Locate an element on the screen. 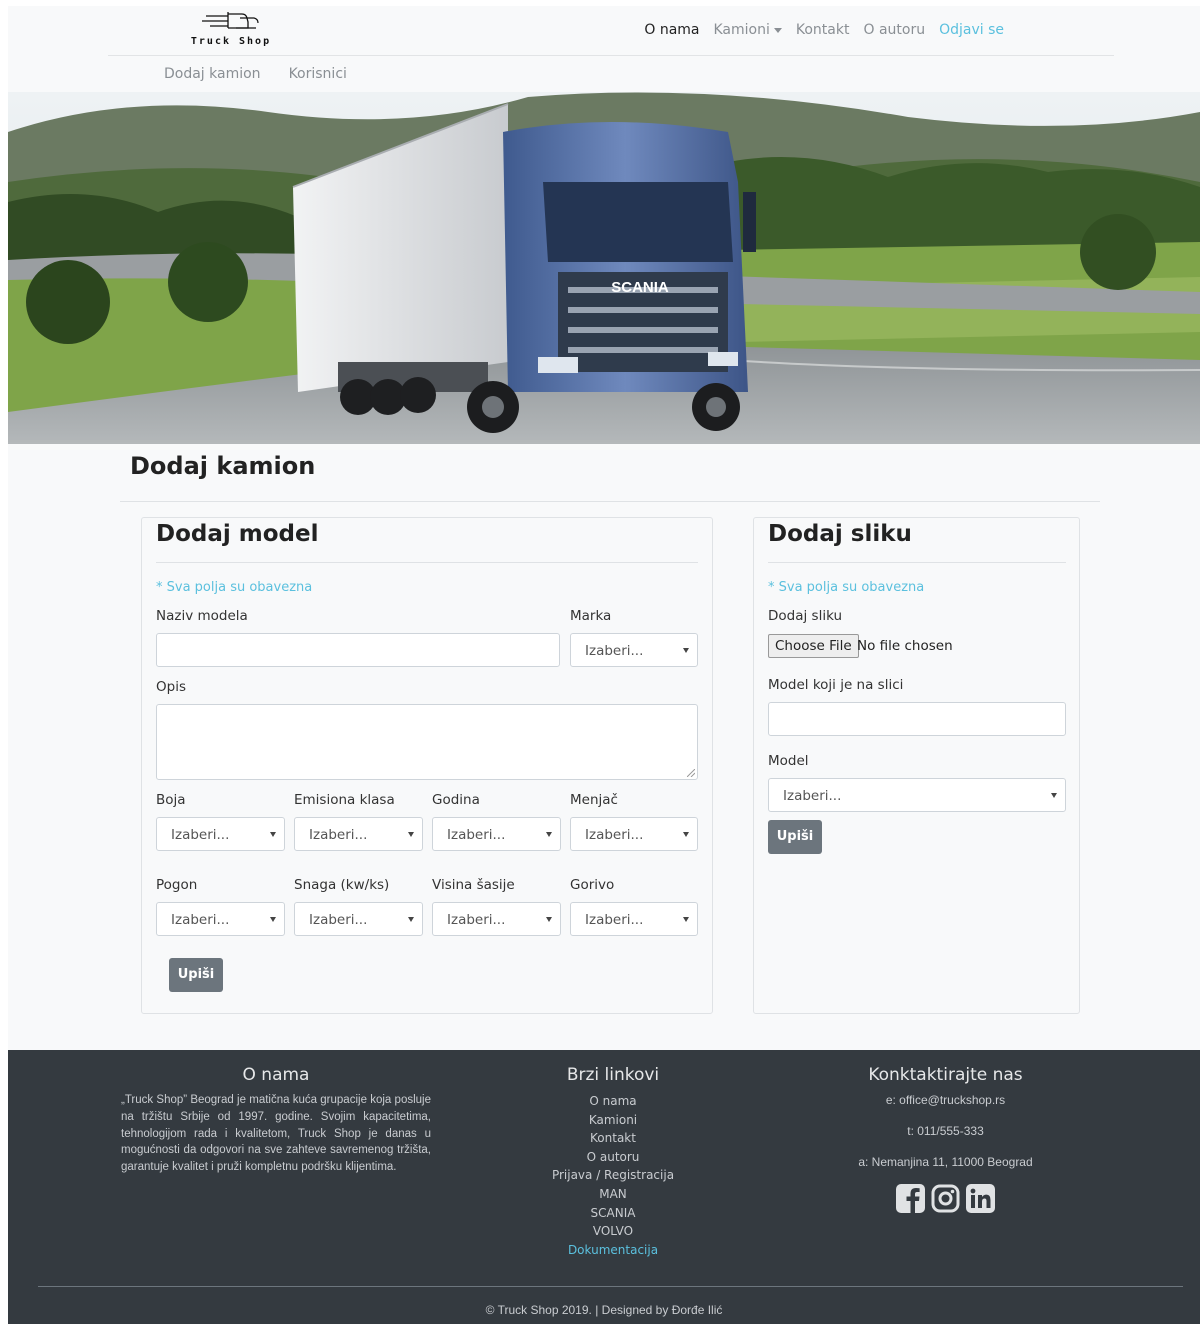  contact-email: e: office@truckshop.rs is located at coordinates (945, 1100).